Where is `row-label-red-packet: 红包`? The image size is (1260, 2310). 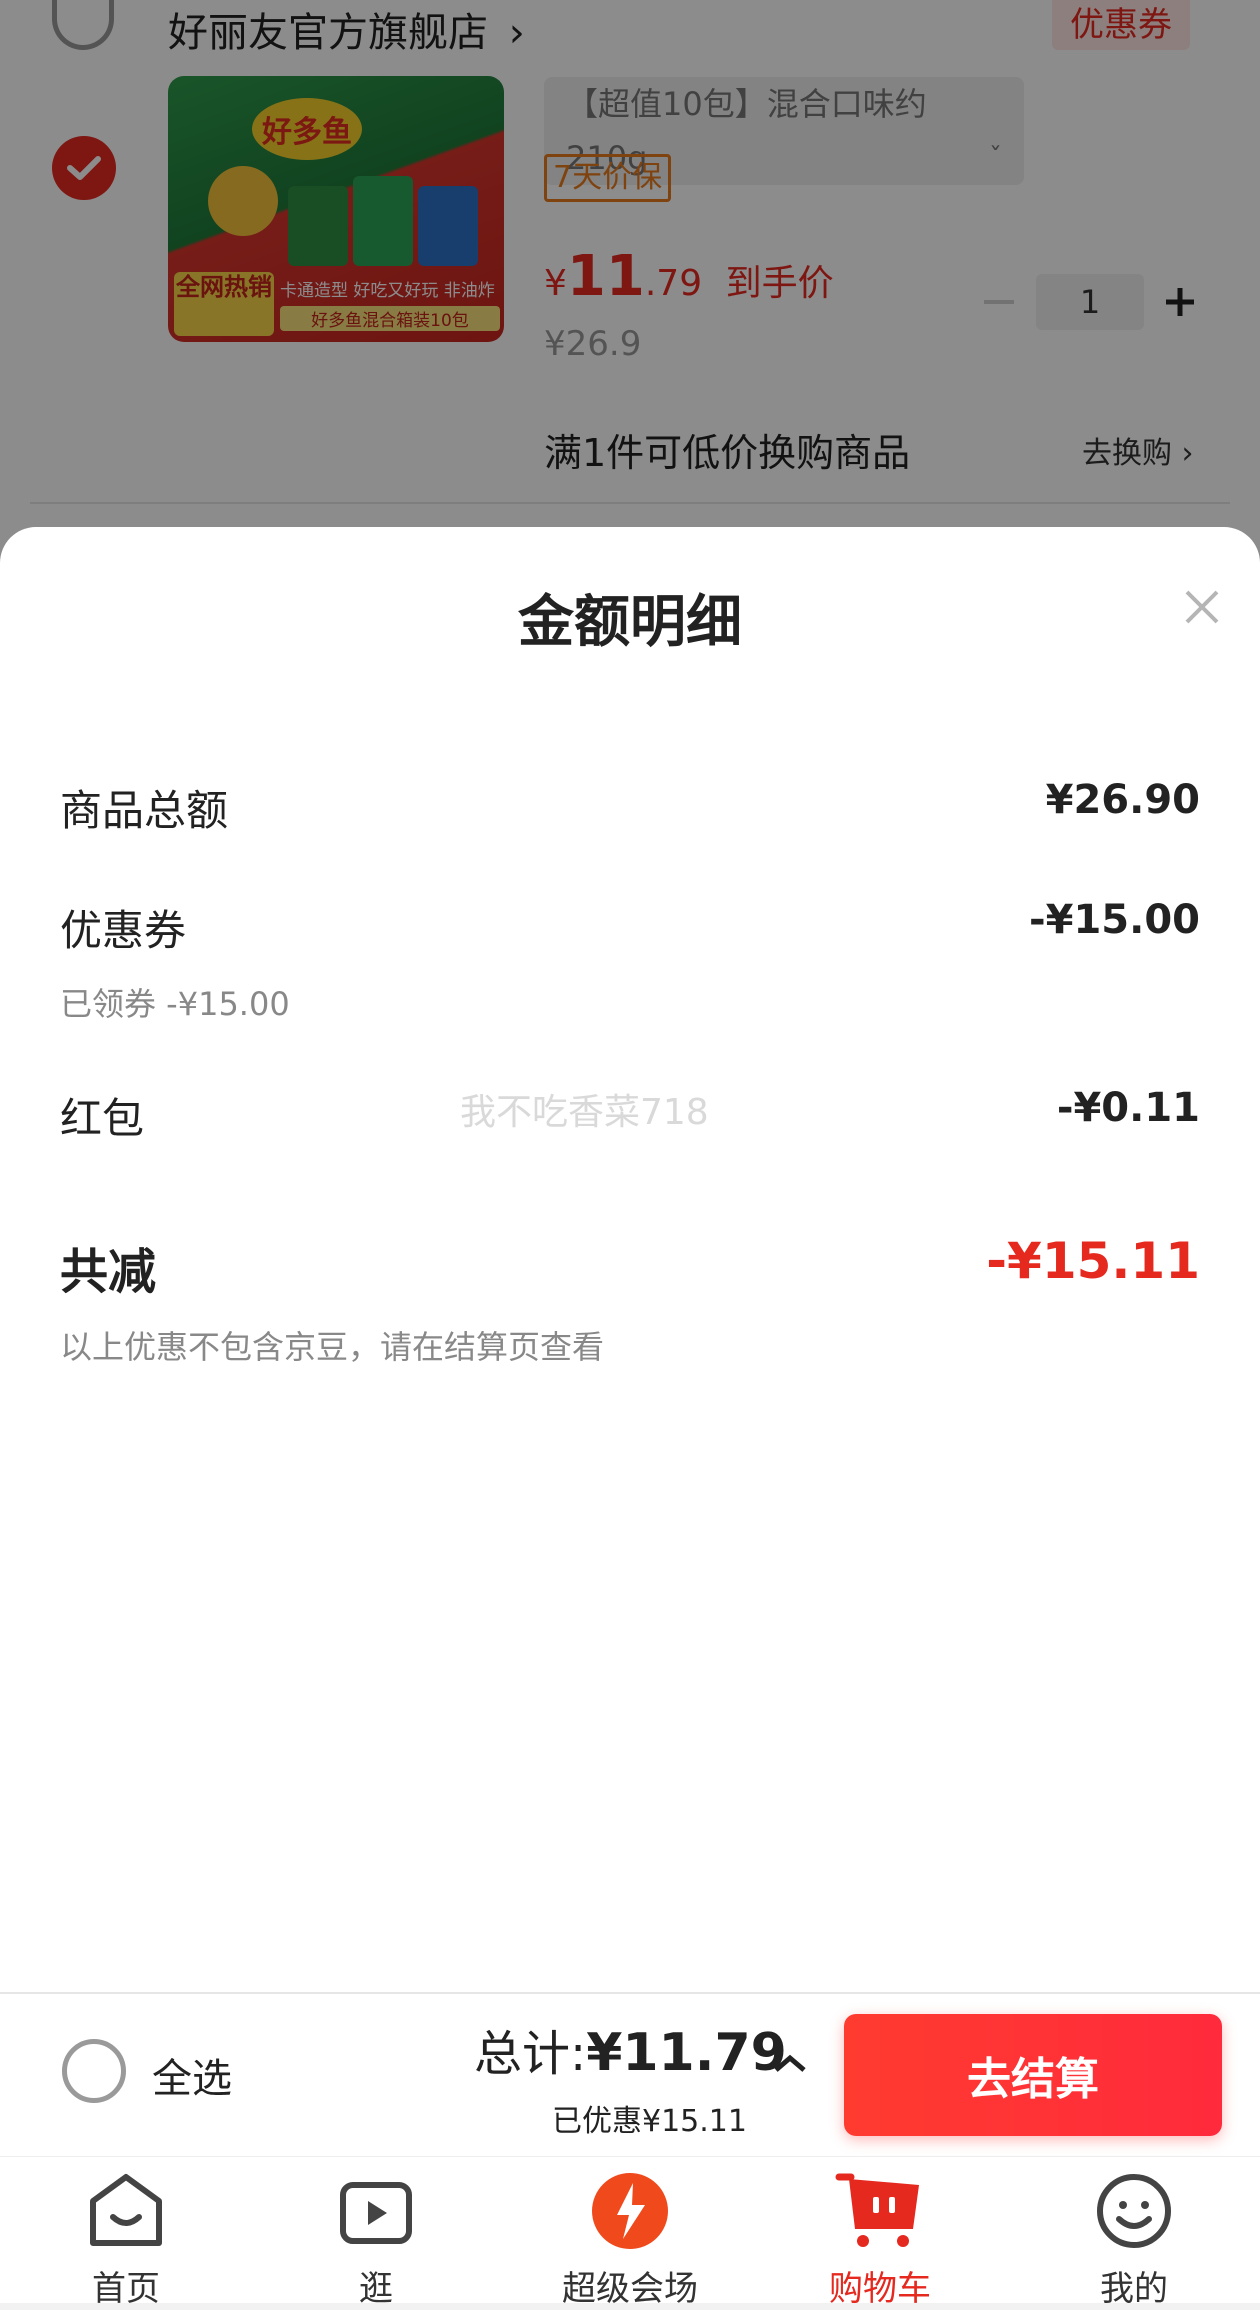
row-label-red-packet: 红包 is located at coordinates (102, 1118).